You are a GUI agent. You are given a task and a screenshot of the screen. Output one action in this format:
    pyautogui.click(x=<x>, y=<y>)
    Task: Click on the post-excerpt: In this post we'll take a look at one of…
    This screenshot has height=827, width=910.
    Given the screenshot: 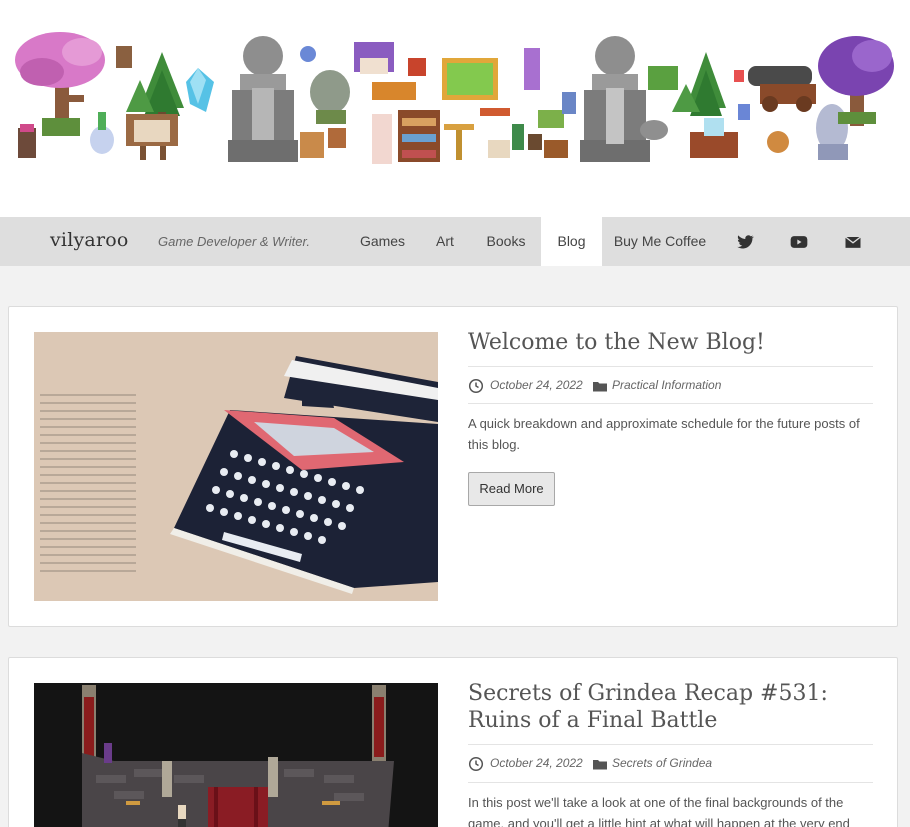 What is the action you would take?
    pyautogui.click(x=659, y=811)
    